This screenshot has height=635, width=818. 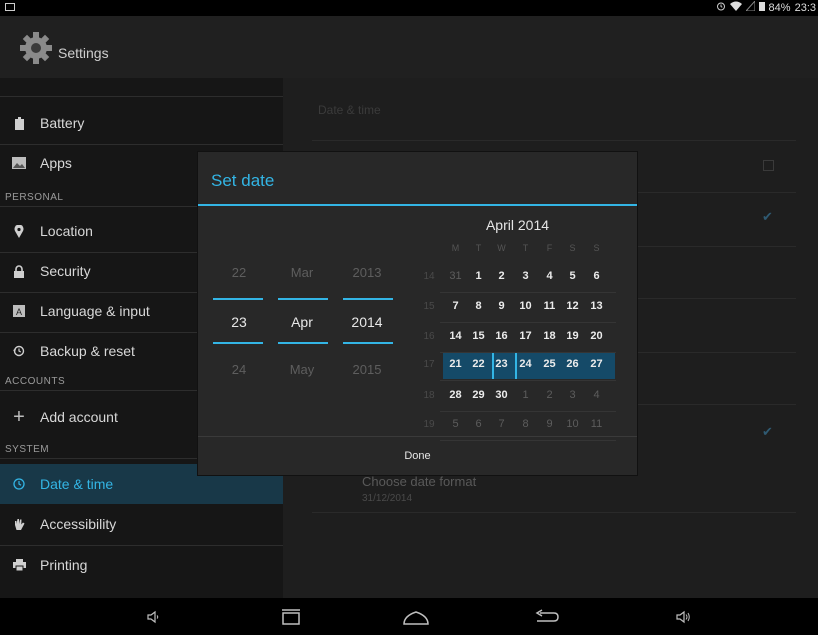 I want to click on section-header-accounts: ACCOUNTS, so click(x=35, y=381).